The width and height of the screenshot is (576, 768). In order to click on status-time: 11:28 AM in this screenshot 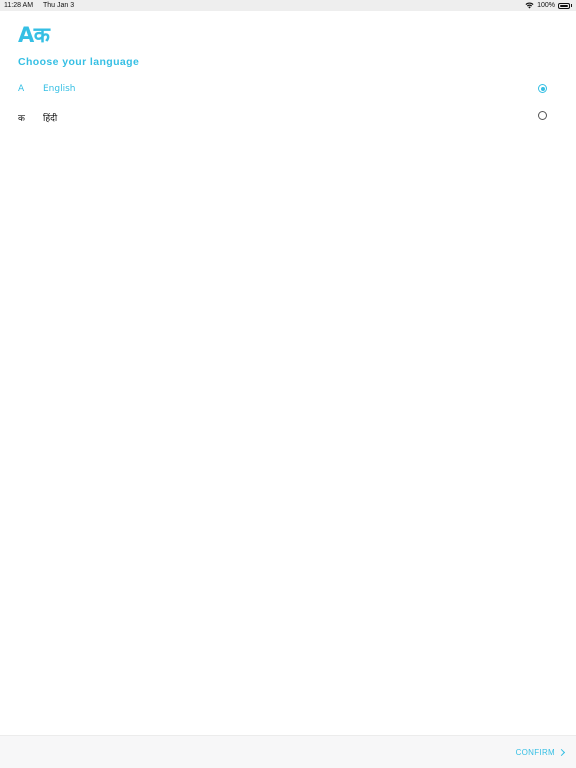, I will do `click(19, 5)`.